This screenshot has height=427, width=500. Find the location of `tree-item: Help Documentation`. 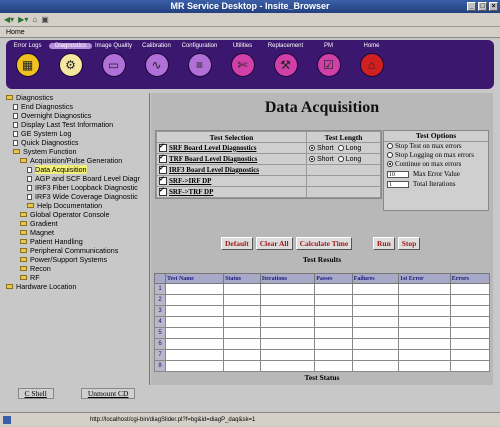

tree-item: Help Documentation is located at coordinates (76, 205).